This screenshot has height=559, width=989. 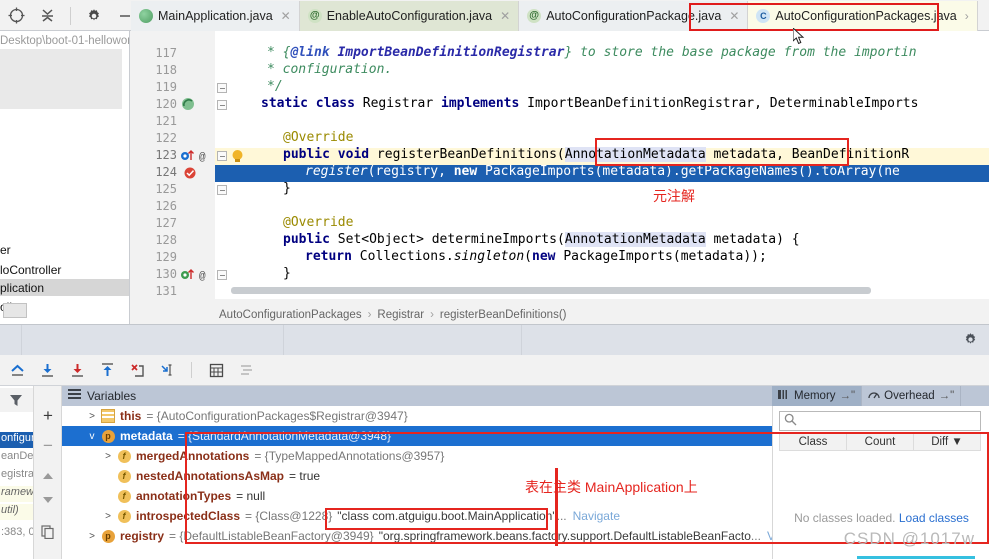 What do you see at coordinates (166, 87) in the screenshot?
I see `line-number: 119` at bounding box center [166, 87].